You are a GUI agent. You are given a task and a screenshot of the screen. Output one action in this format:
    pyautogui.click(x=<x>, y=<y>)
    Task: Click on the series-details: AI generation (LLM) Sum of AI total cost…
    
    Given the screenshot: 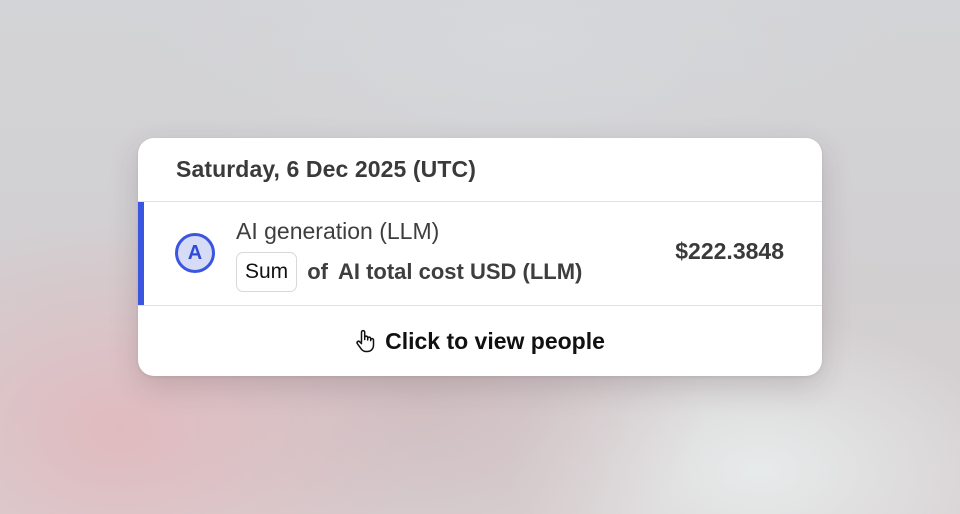 What is the action you would take?
    pyautogui.click(x=409, y=254)
    